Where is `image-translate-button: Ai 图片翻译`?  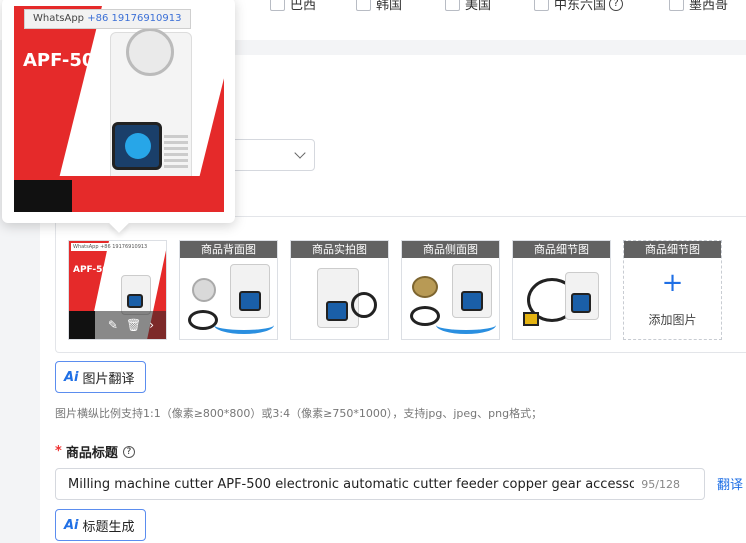 image-translate-button: Ai 图片翻译 is located at coordinates (100, 377).